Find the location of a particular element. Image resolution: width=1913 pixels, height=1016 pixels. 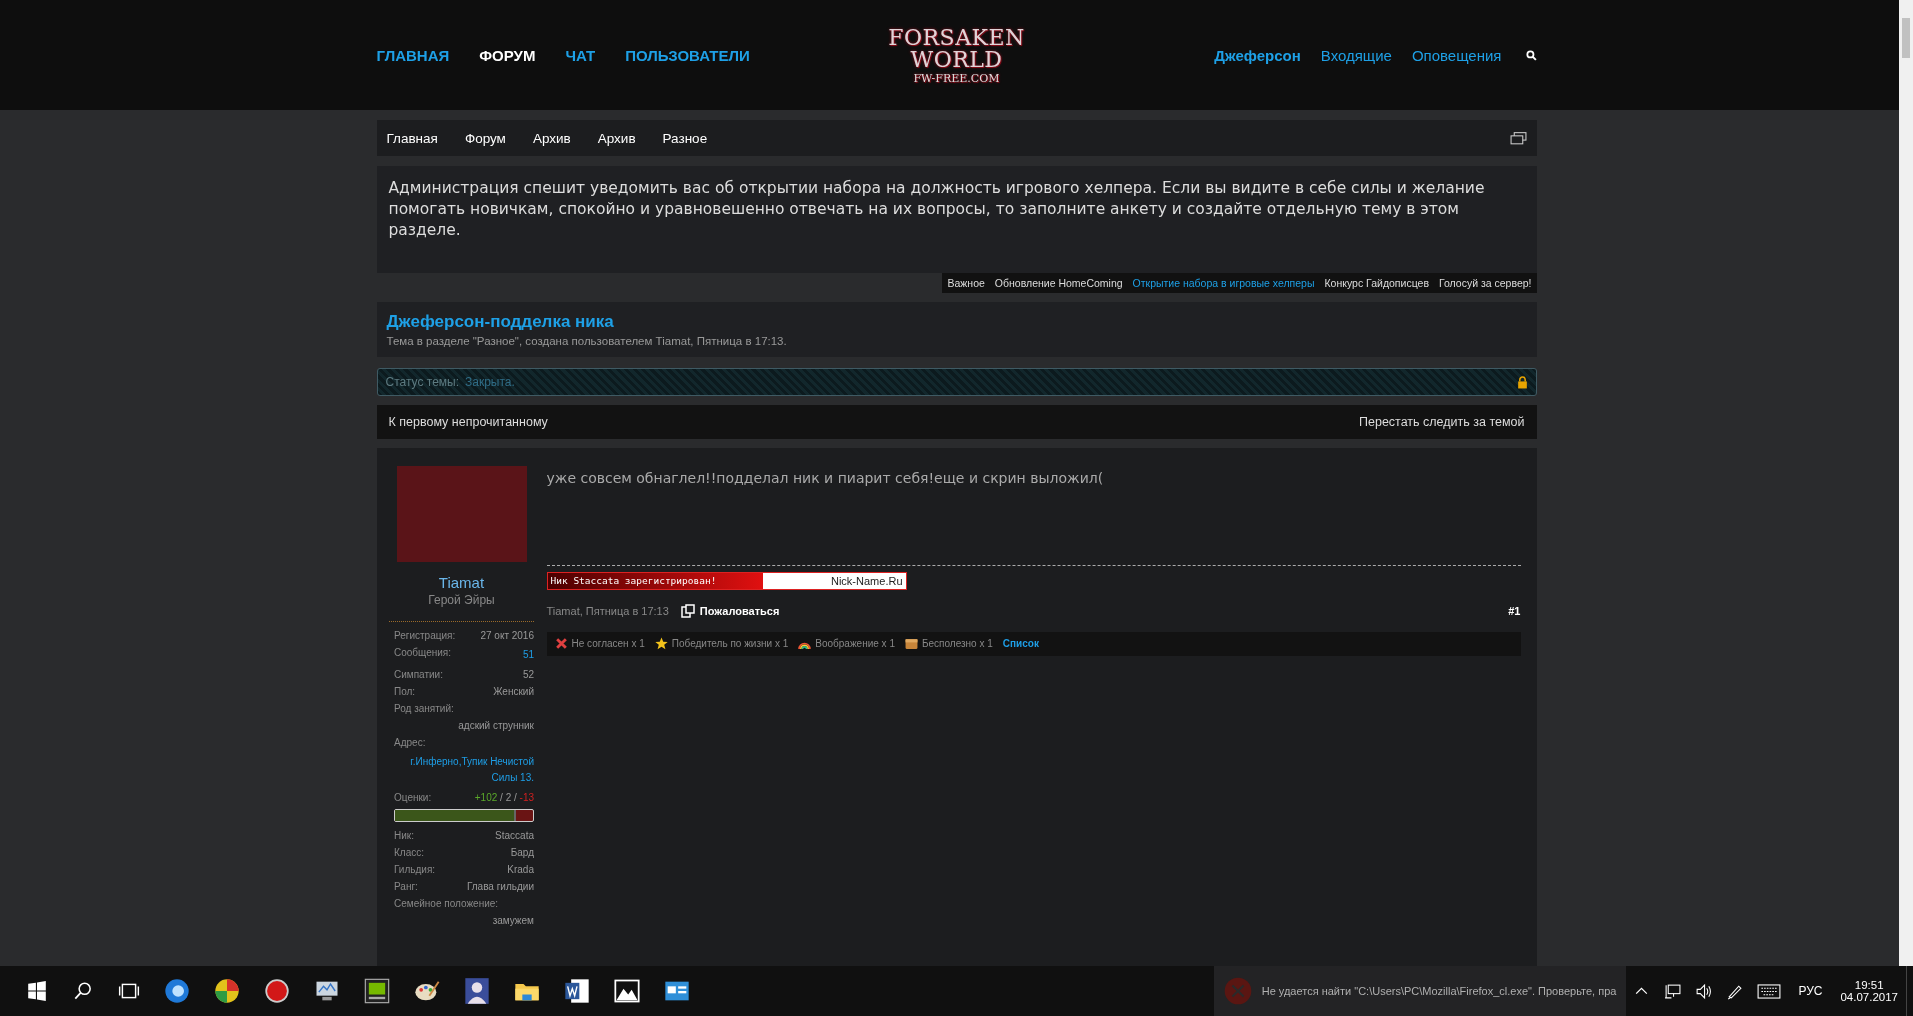

notice-tab: Обновление HomeComing is located at coordinates (1058, 283).